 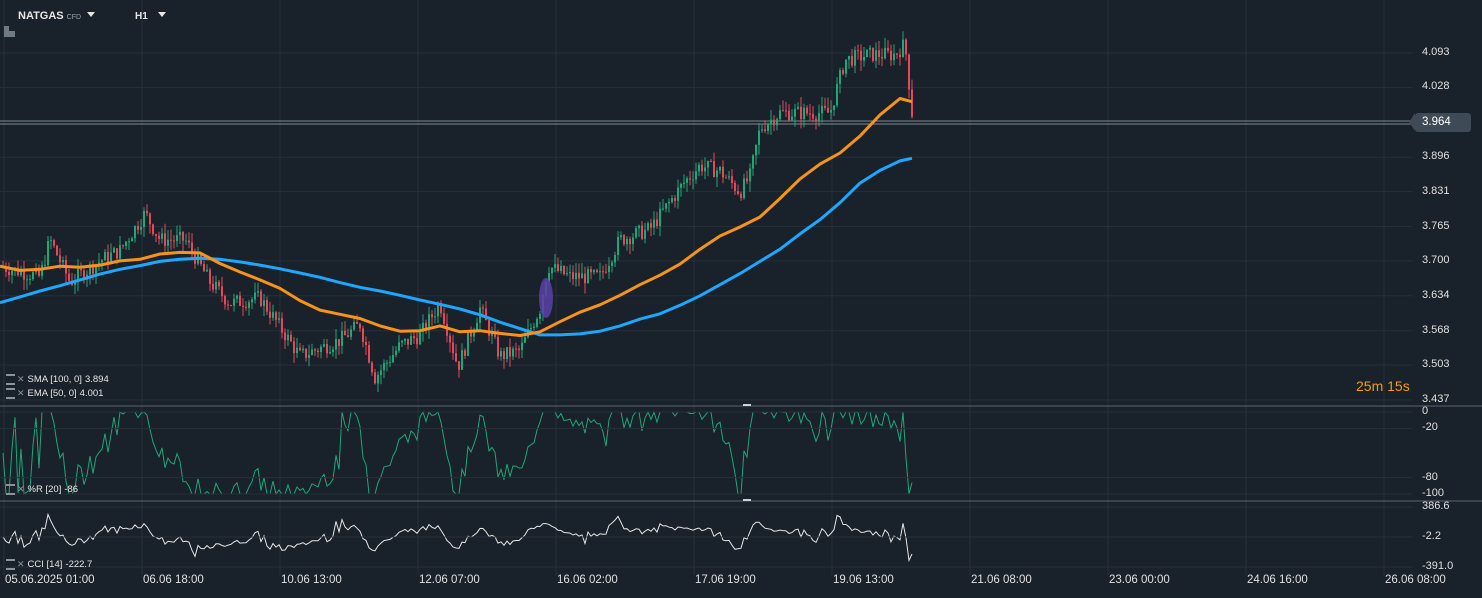 I want to click on symbol-selector: NATGAS CFD, so click(x=57, y=16).